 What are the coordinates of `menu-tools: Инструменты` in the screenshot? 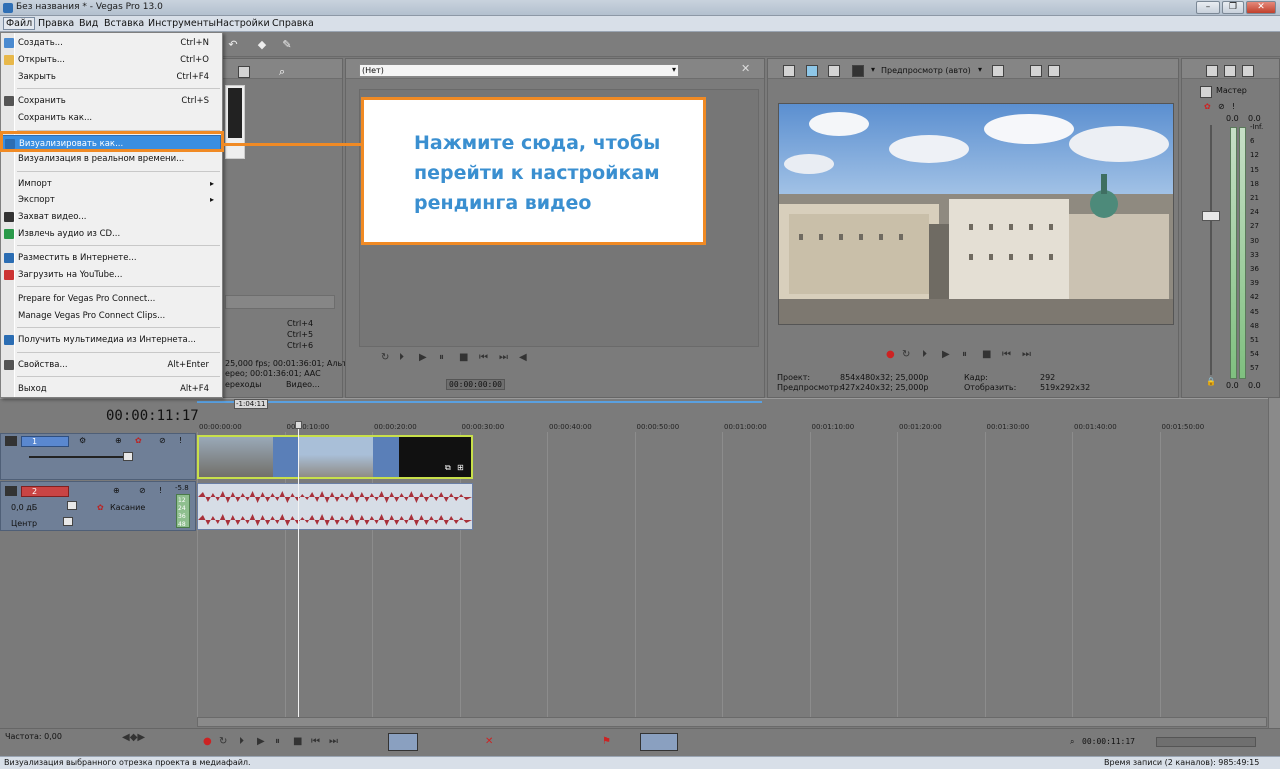 It's located at (182, 23).